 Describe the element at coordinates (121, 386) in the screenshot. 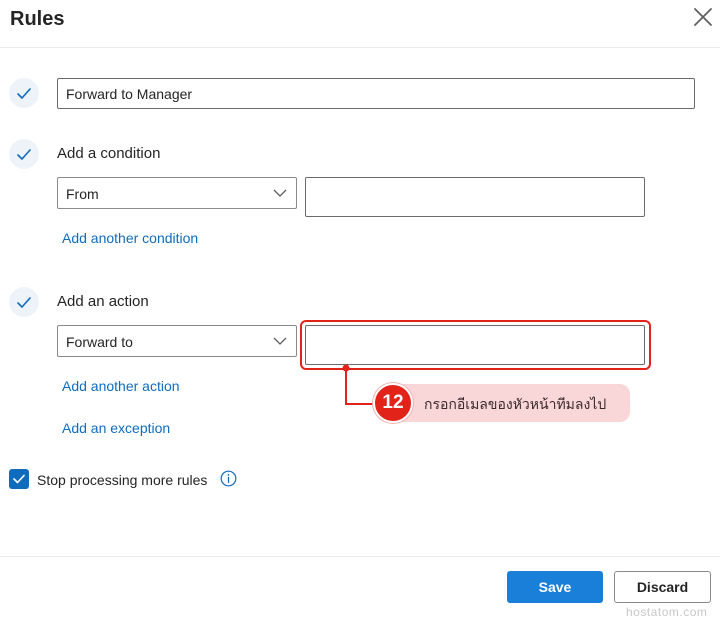

I see `add-another-action-link: Add another action` at that location.